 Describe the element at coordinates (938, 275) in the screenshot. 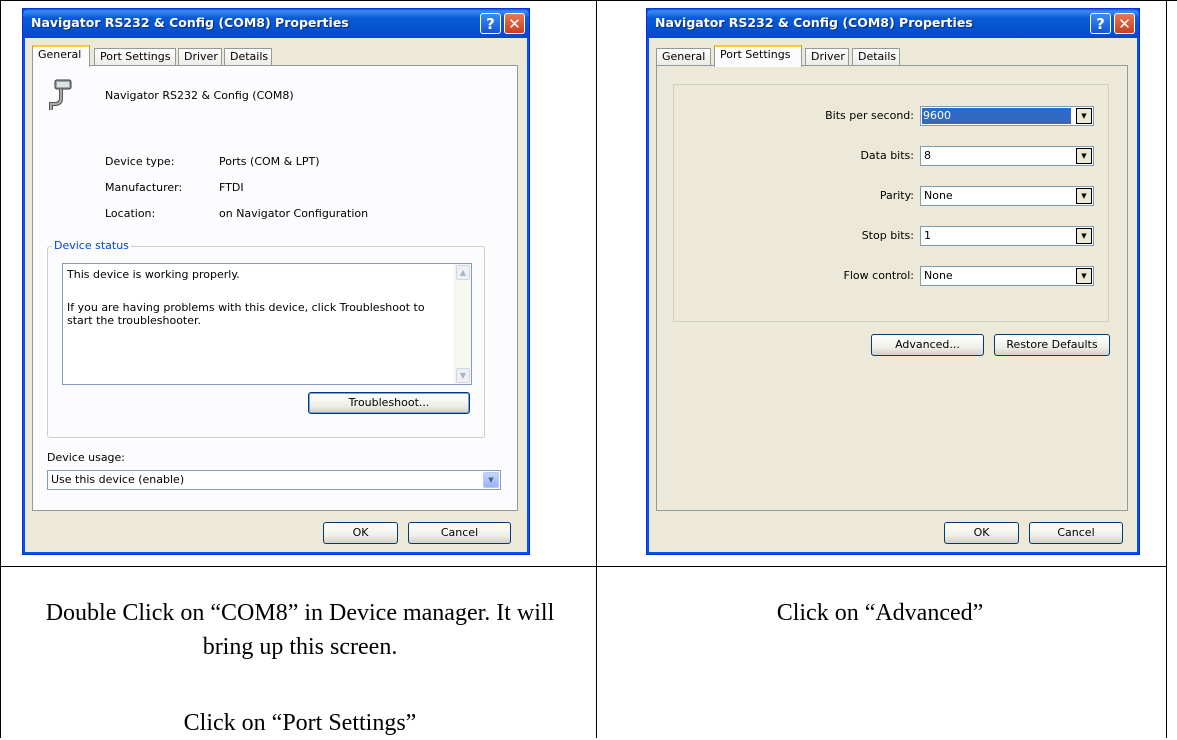

I see `flow-control-value: None` at that location.